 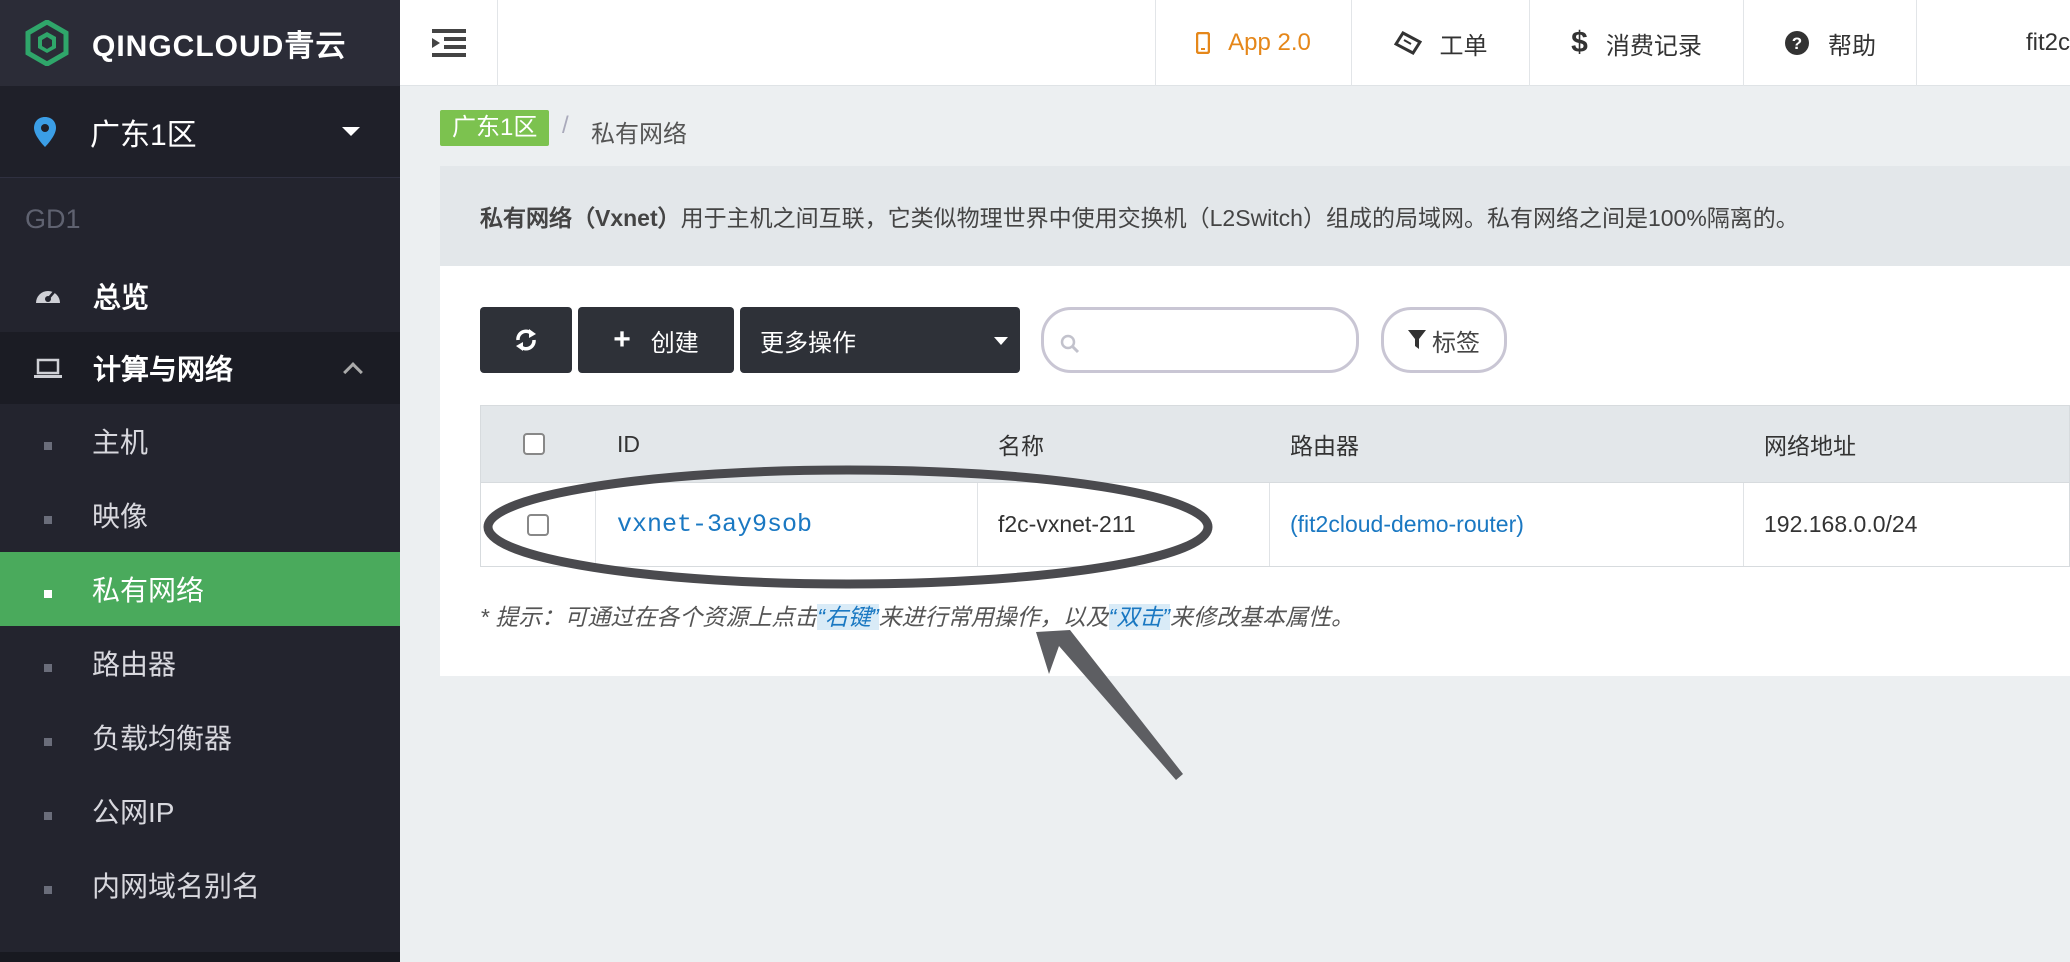 I want to click on question-circle-icon: ?, so click(x=1797, y=43).